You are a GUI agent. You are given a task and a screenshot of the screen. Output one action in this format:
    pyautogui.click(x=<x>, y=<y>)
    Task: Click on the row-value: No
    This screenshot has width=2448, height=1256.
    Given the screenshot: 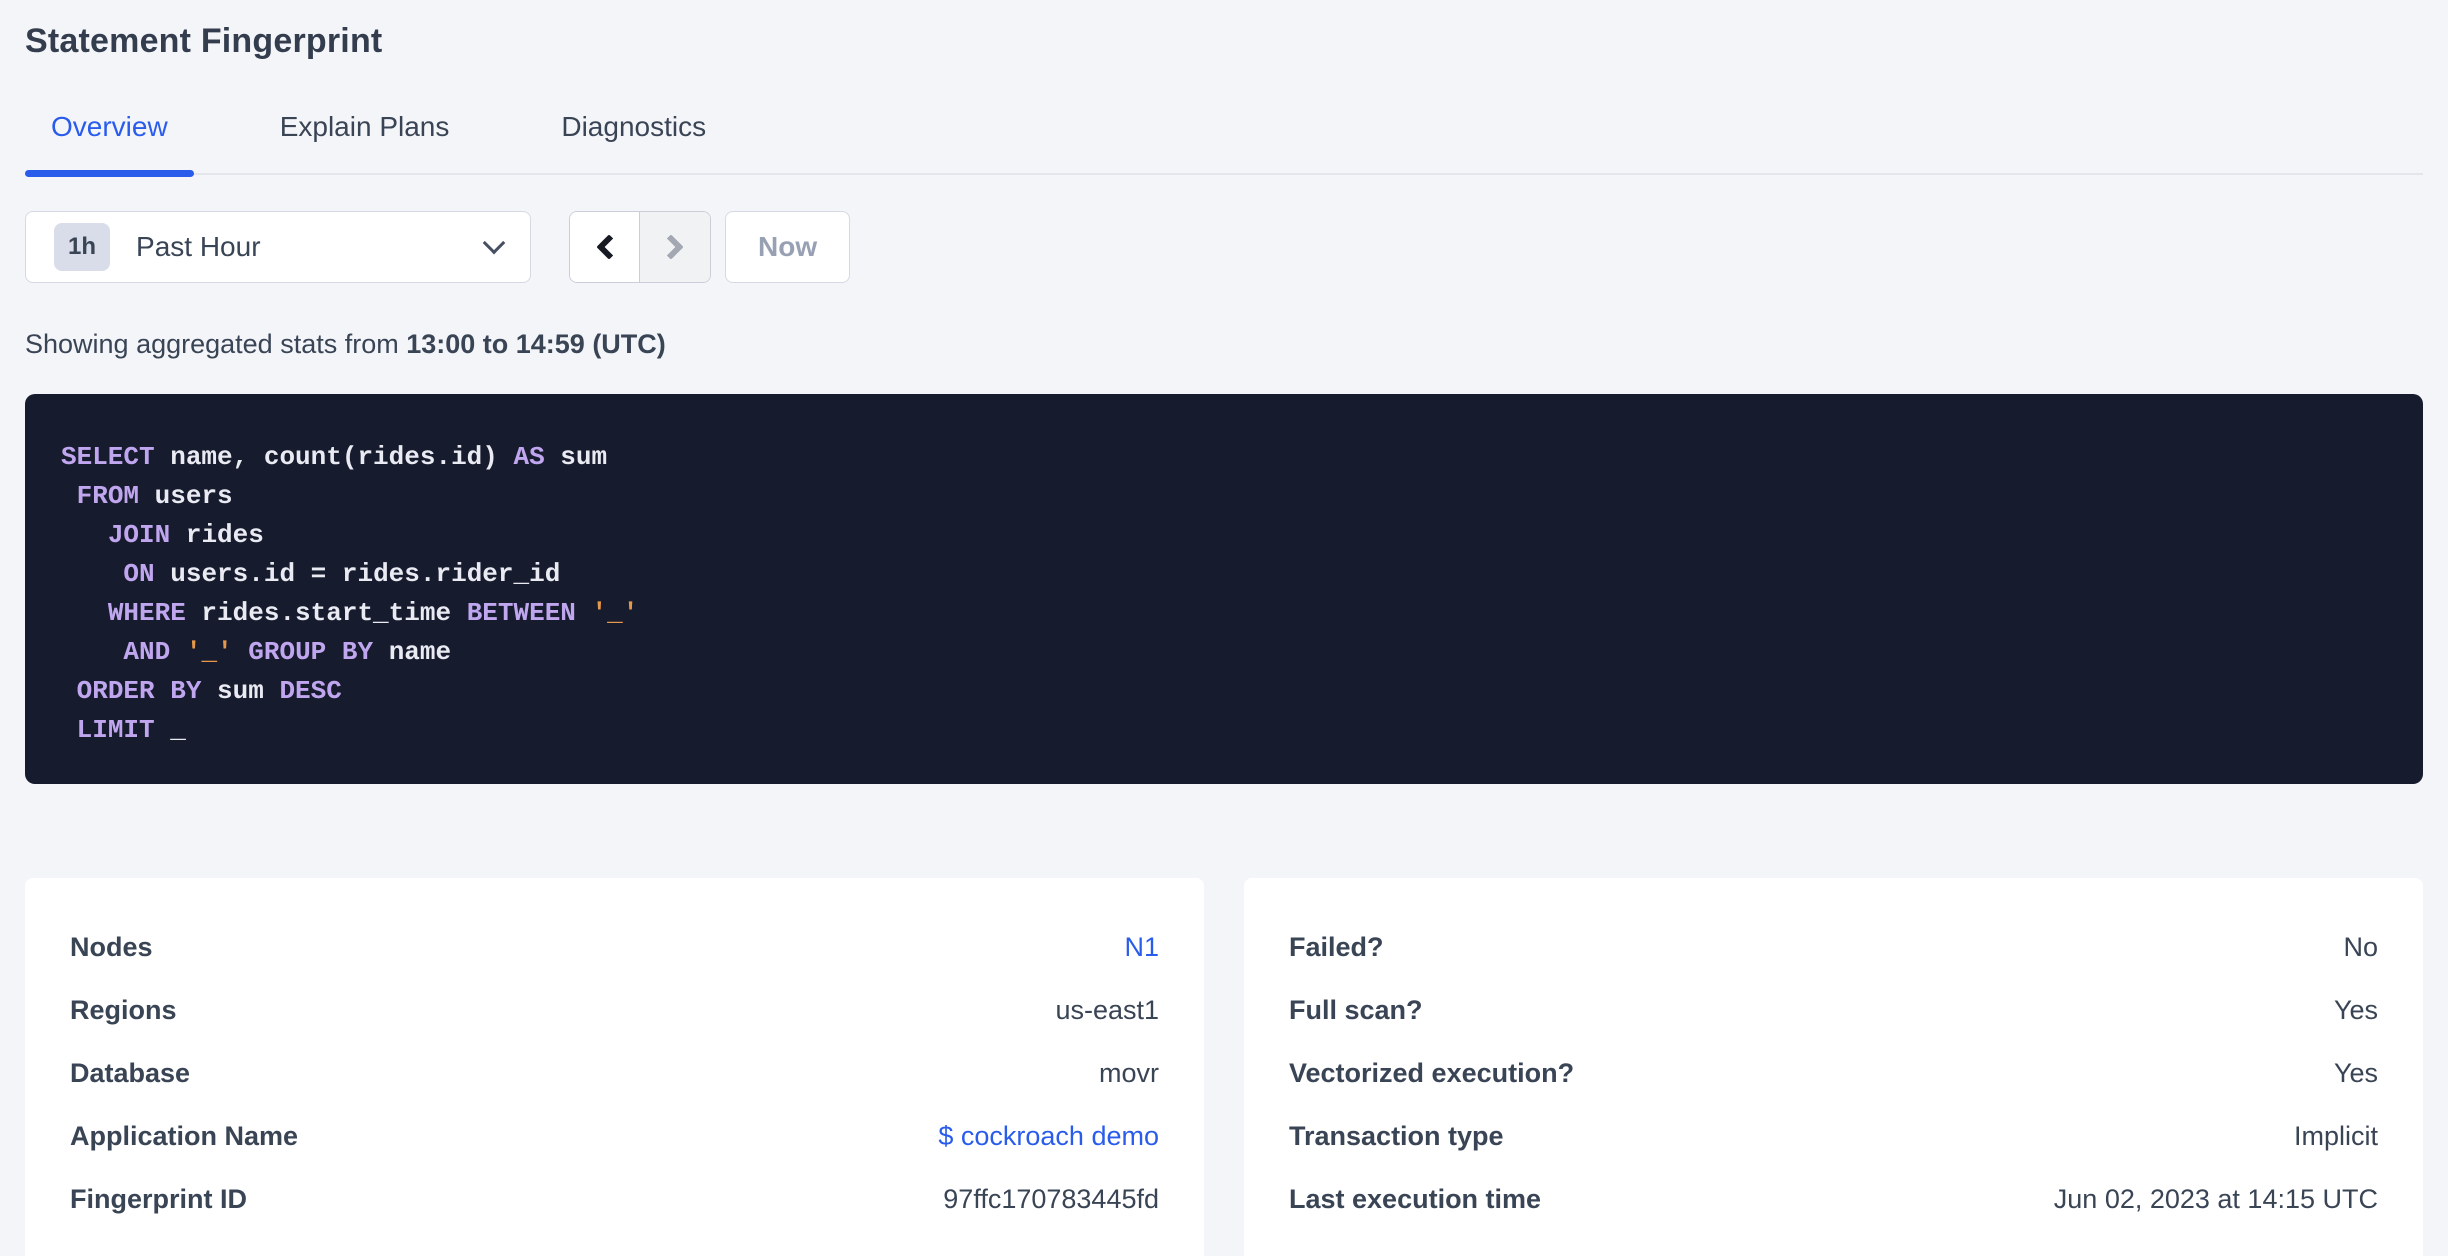 What is the action you would take?
    pyautogui.click(x=2360, y=947)
    